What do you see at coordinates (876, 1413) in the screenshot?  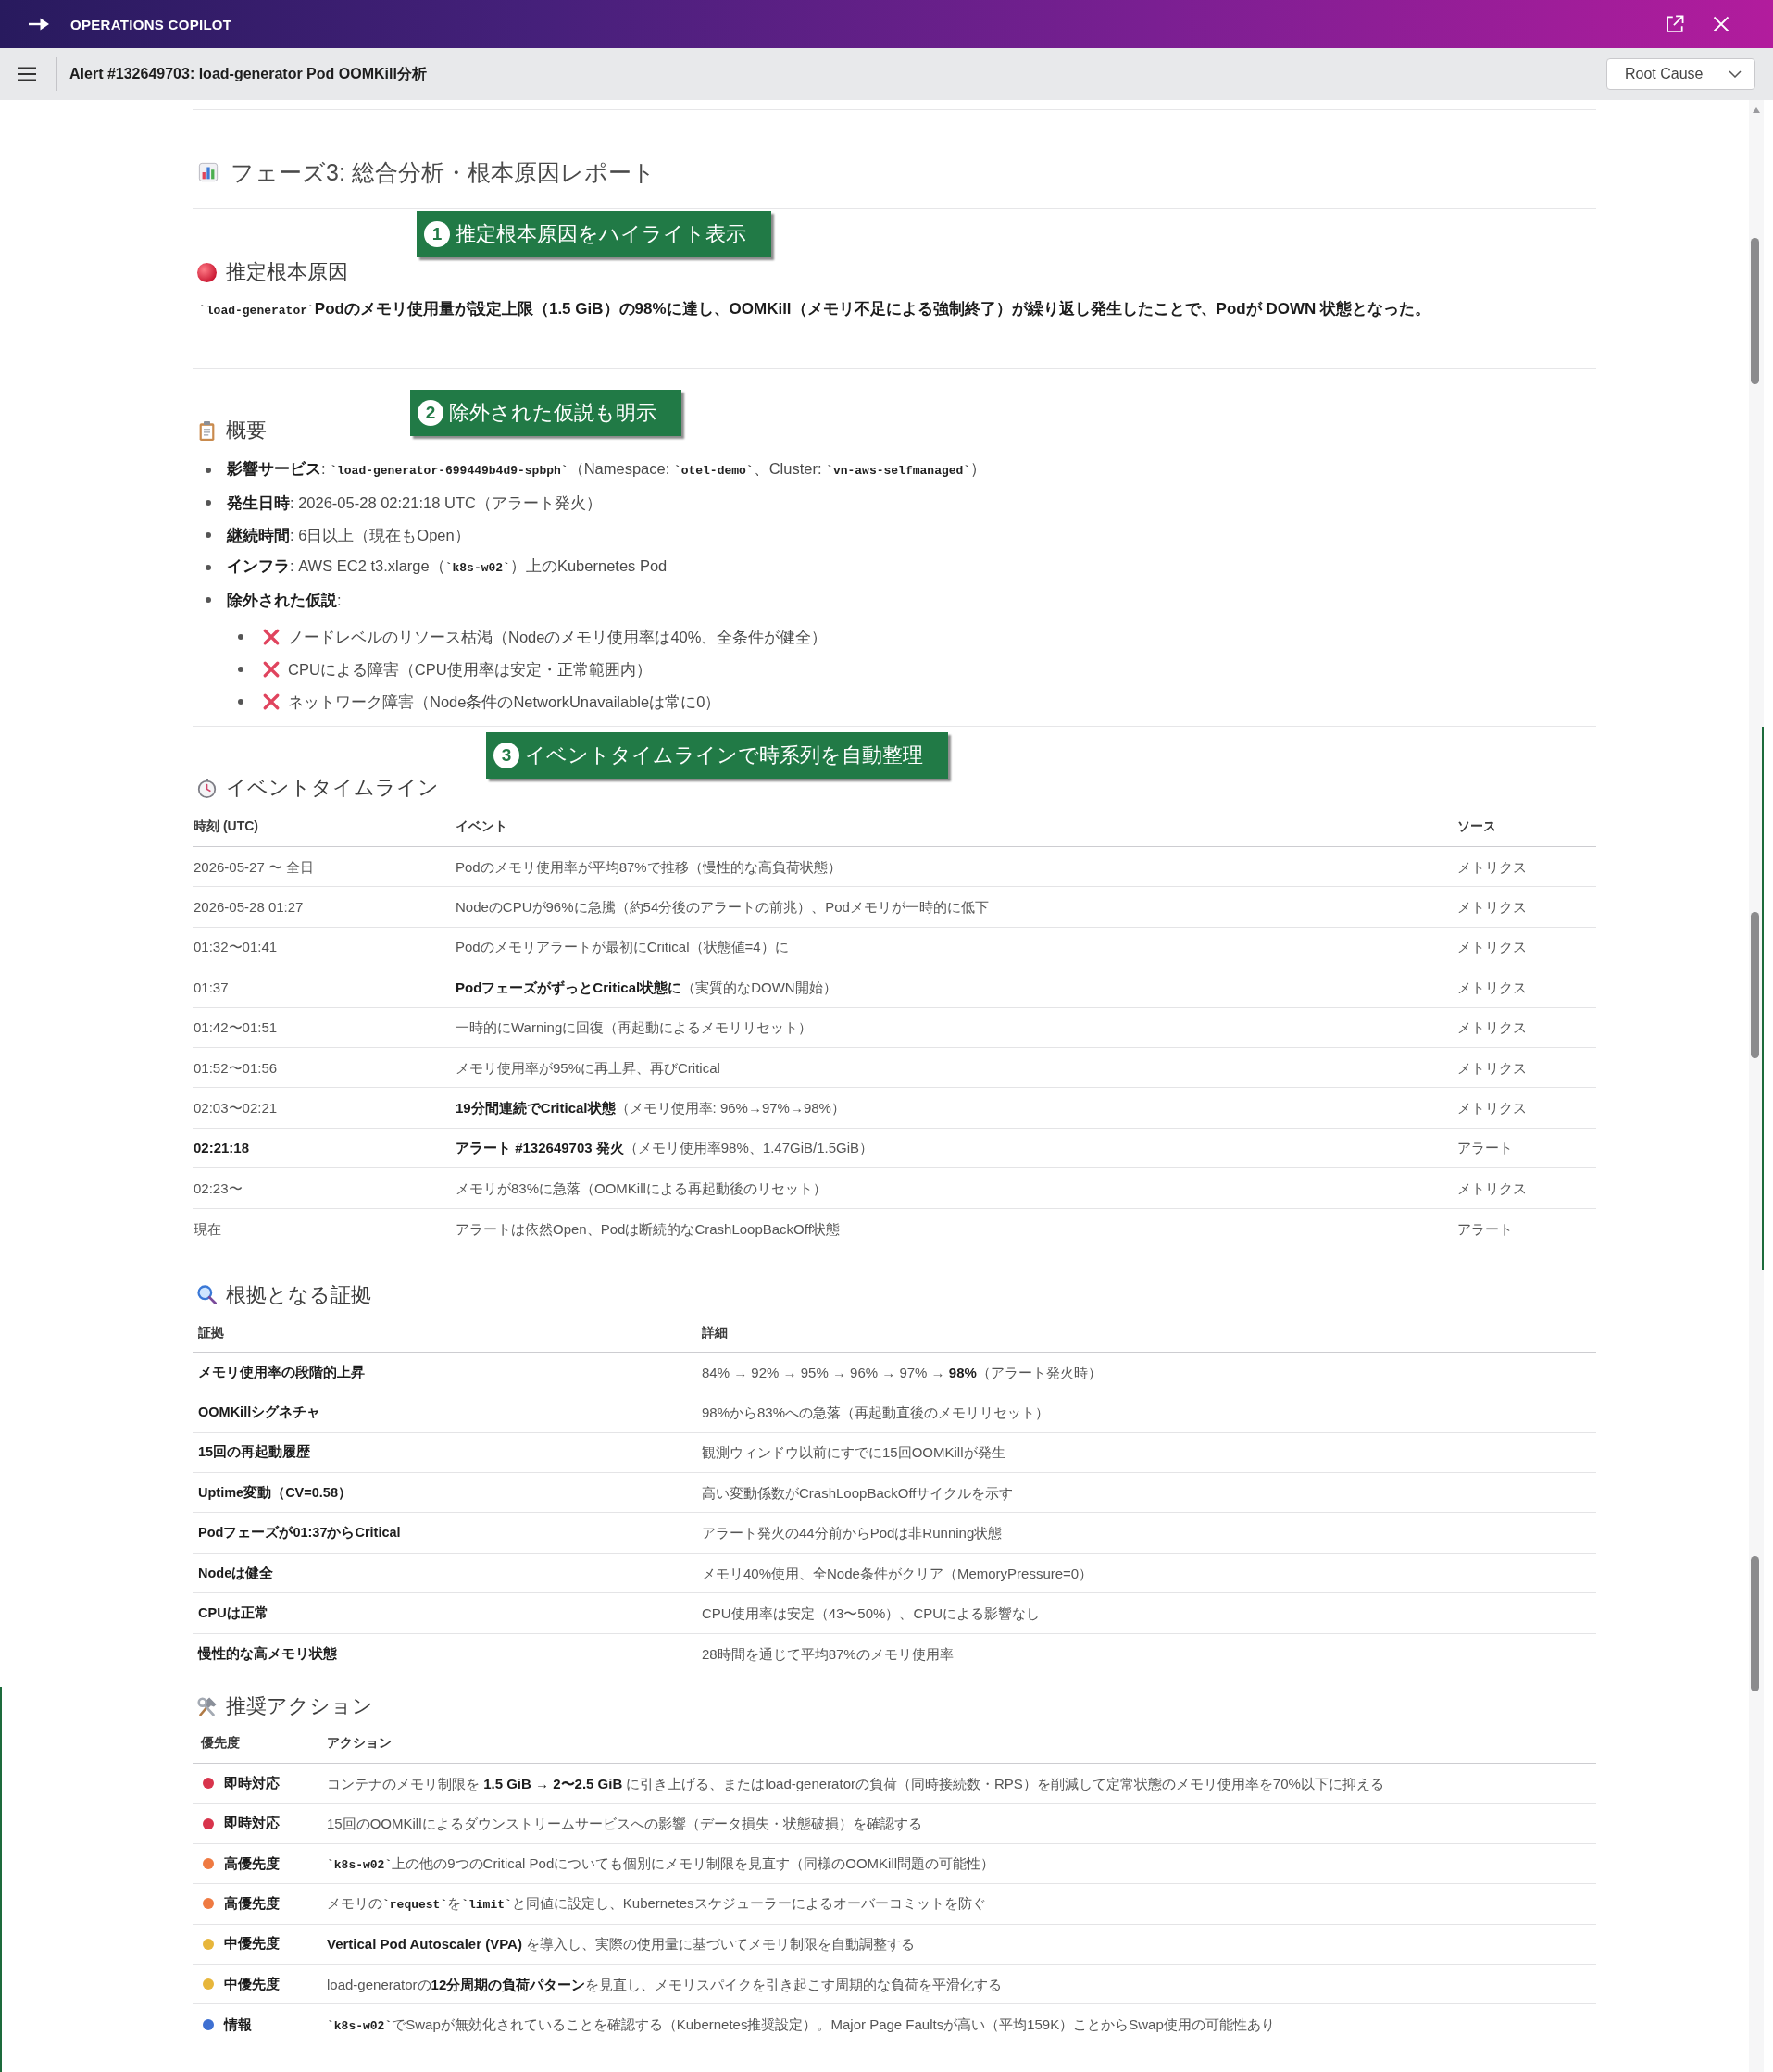 I see `table-cell-text: 98%から83%への急落（再起動直後のメモリリセット）` at bounding box center [876, 1413].